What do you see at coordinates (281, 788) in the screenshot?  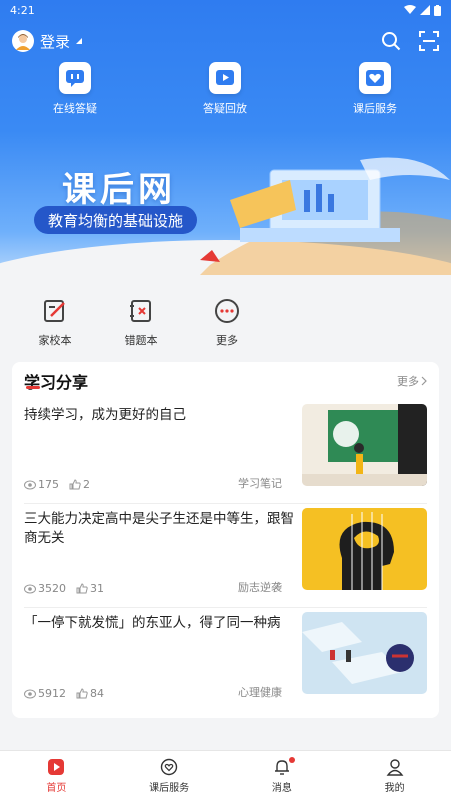 I see `nav-label: 消息` at bounding box center [281, 788].